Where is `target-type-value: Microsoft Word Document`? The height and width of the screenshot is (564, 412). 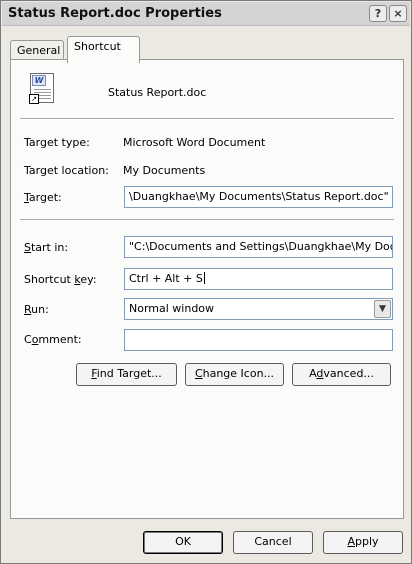
target-type-value: Microsoft Word Document is located at coordinates (194, 142).